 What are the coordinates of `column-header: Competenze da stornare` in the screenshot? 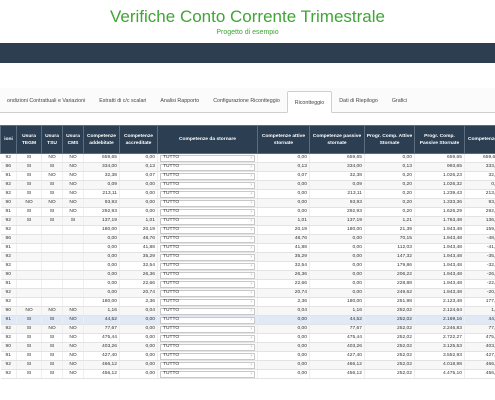 It's located at (207, 139).